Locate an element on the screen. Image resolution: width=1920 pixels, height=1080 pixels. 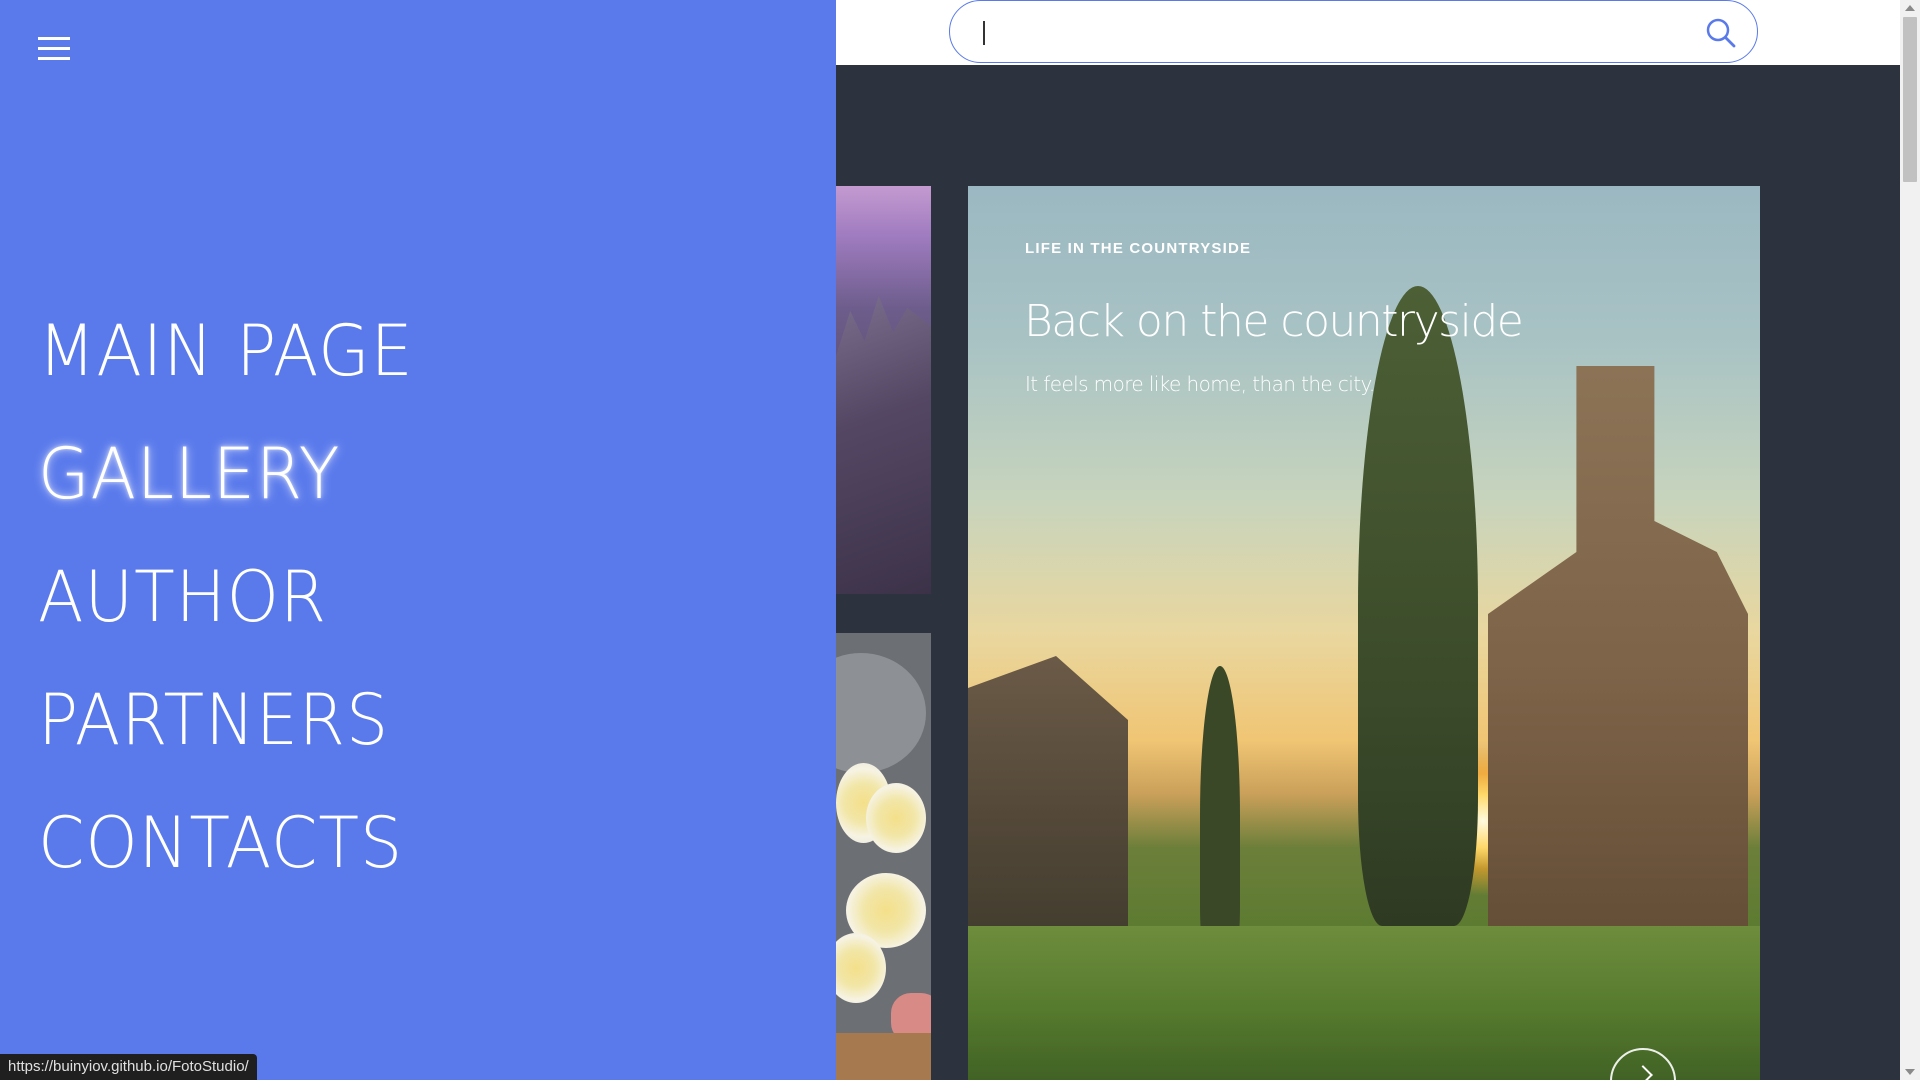
food-card-thumbnail is located at coordinates (883, 856).